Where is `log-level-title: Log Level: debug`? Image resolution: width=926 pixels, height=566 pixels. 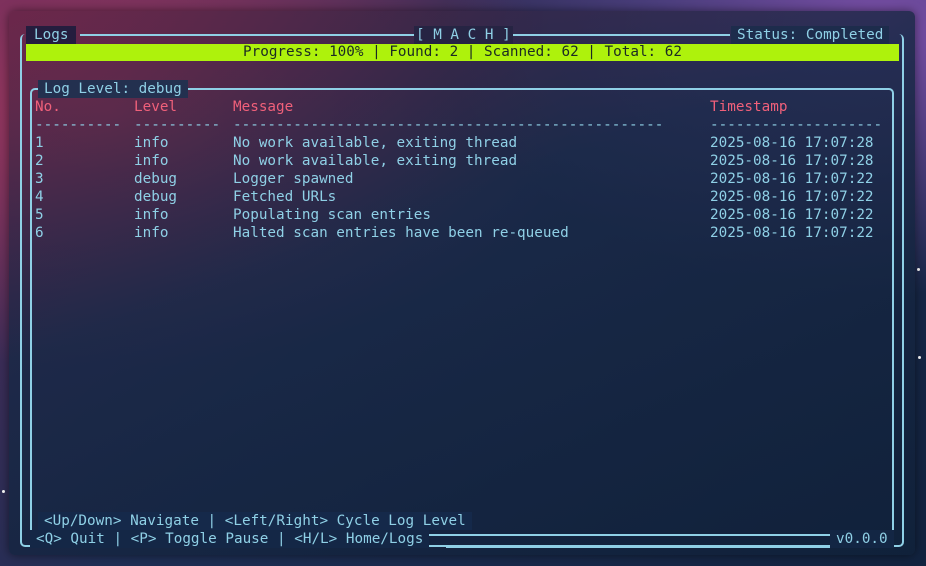 log-level-title: Log Level: debug is located at coordinates (113, 89).